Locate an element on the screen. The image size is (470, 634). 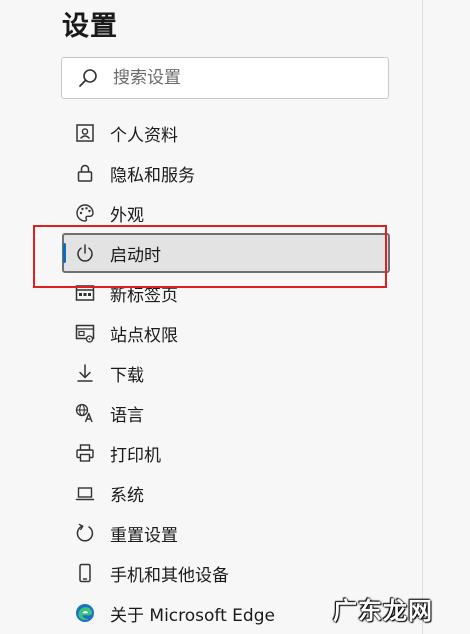
sidebar-item-privacy: 隐私和服务 is located at coordinates (226, 173).